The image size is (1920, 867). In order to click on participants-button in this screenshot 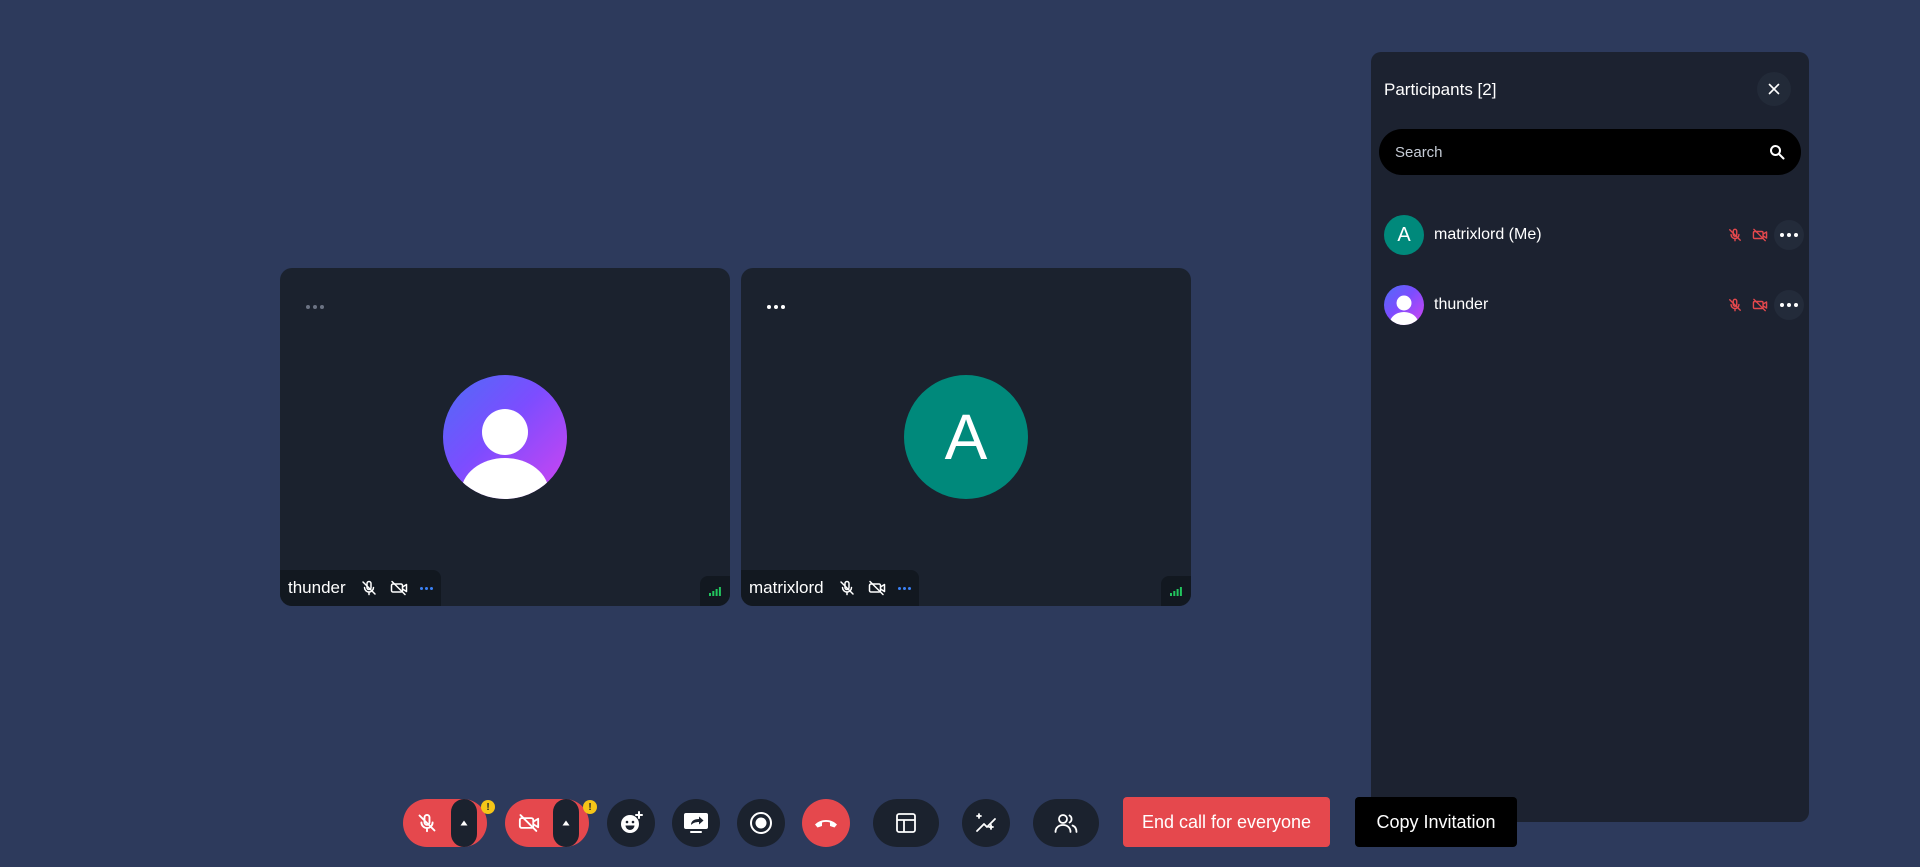, I will do `click(1066, 823)`.